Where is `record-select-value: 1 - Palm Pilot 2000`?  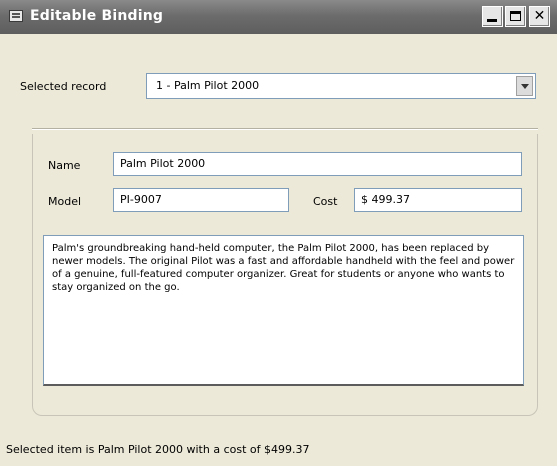
record-select-value: 1 - Palm Pilot 2000 is located at coordinates (208, 85).